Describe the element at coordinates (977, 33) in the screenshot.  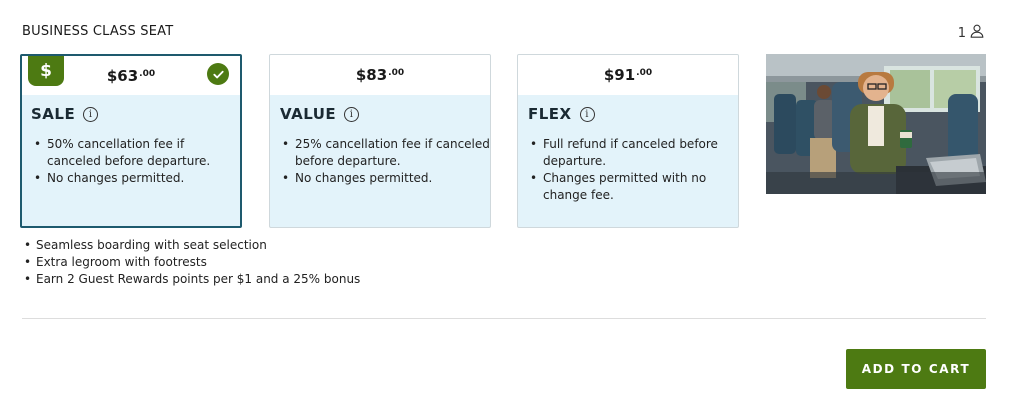
I see `person-icon` at that location.